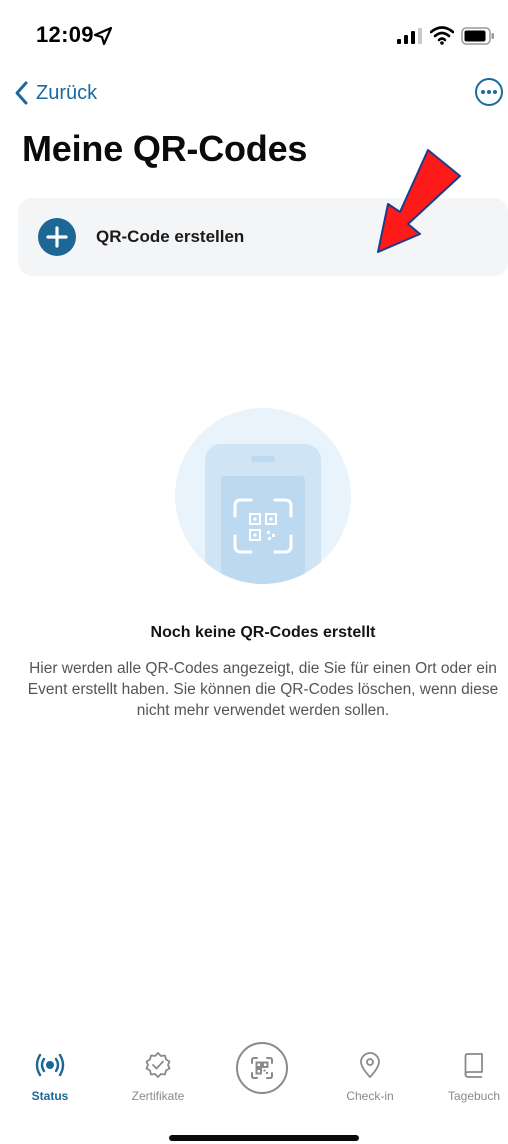 The width and height of the screenshot is (508, 1144). I want to click on home-indicator, so click(264, 1138).